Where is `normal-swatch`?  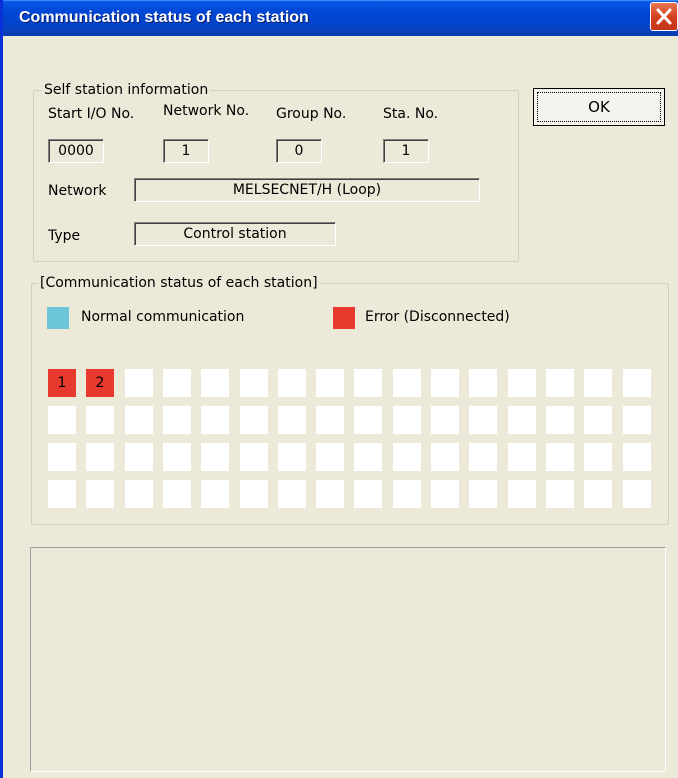 normal-swatch is located at coordinates (58, 318).